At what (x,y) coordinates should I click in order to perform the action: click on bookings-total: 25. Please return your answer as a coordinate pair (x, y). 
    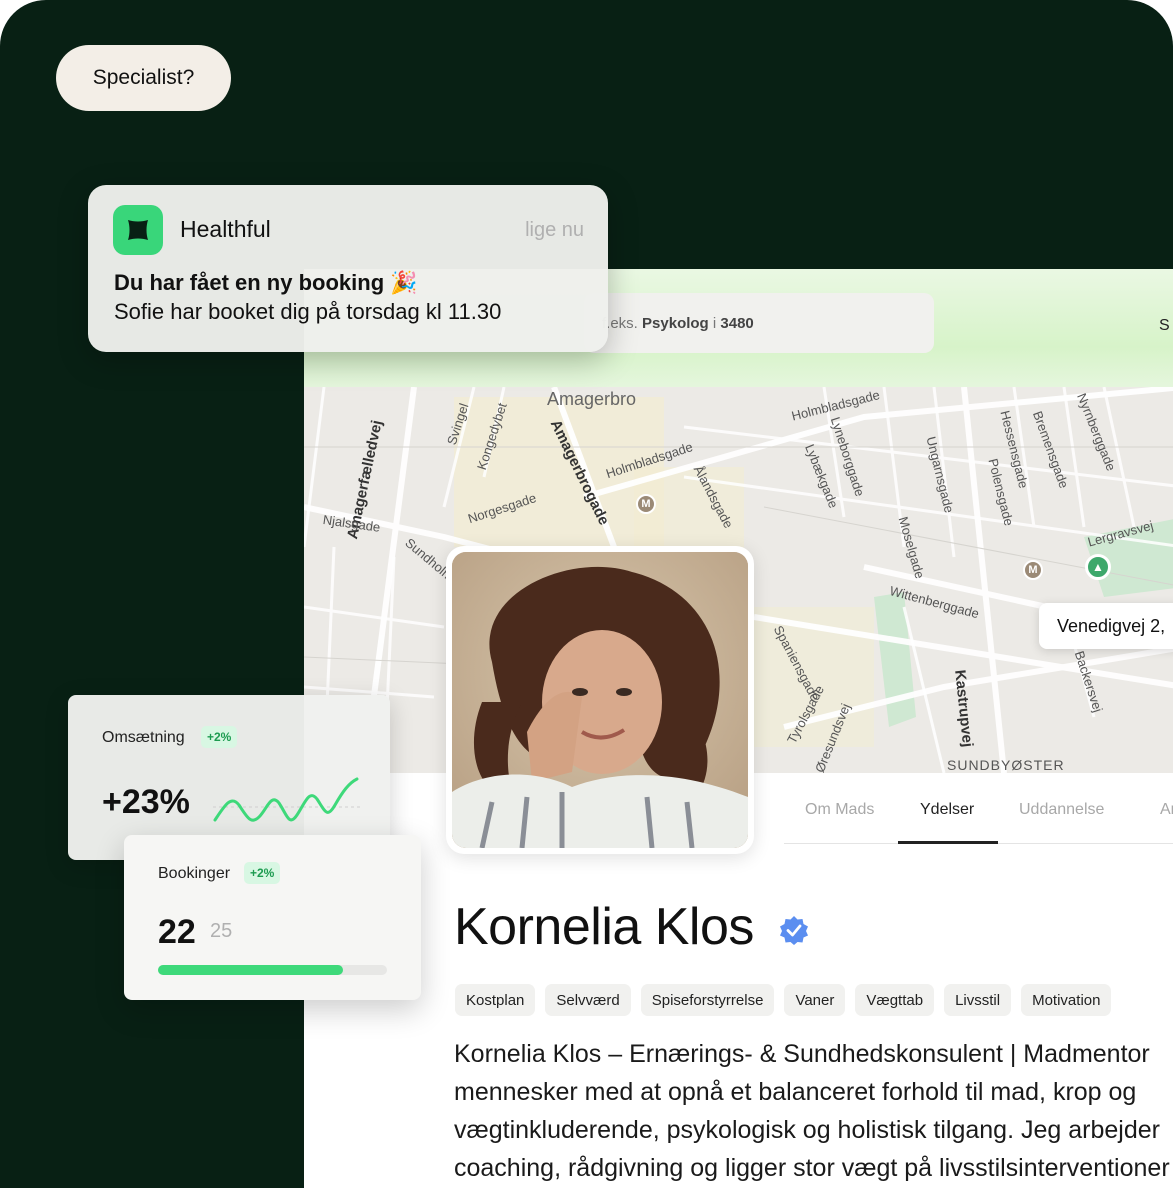
    Looking at the image, I should click on (221, 931).